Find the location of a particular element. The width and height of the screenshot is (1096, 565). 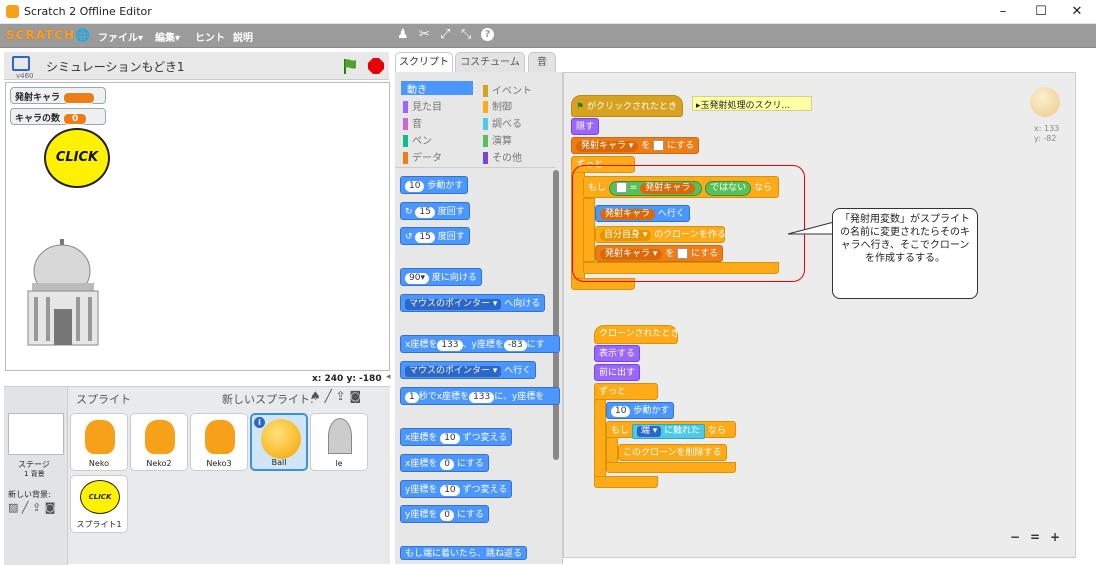

menu-bar: SCRATCH 🌐 ファイル▾ 編集▾ ヒント 説明 ♟ ✂ ⤢ ⤡ ? is located at coordinates (548, 36).